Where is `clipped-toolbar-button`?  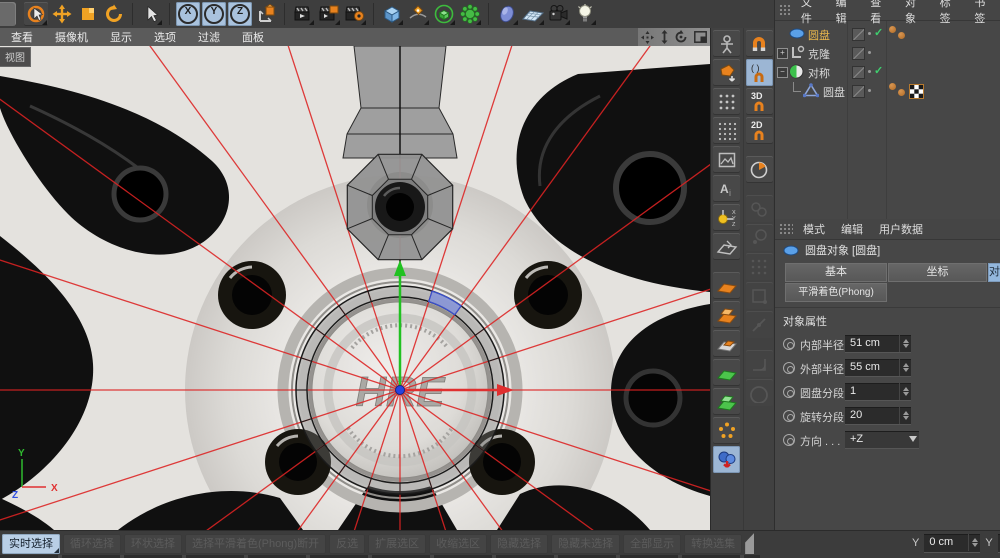 clipped-toolbar-button is located at coordinates (8, 14).